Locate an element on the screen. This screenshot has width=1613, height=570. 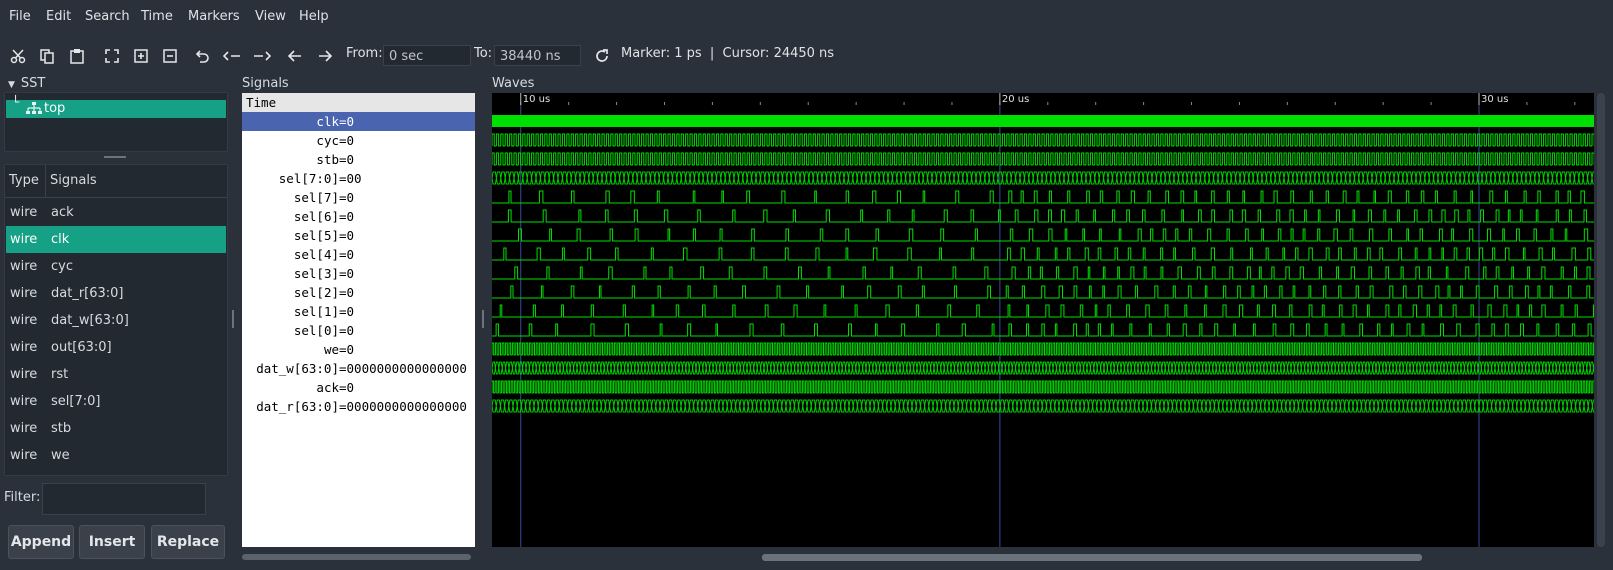
signal-row: clk =0 is located at coordinates (358, 121).